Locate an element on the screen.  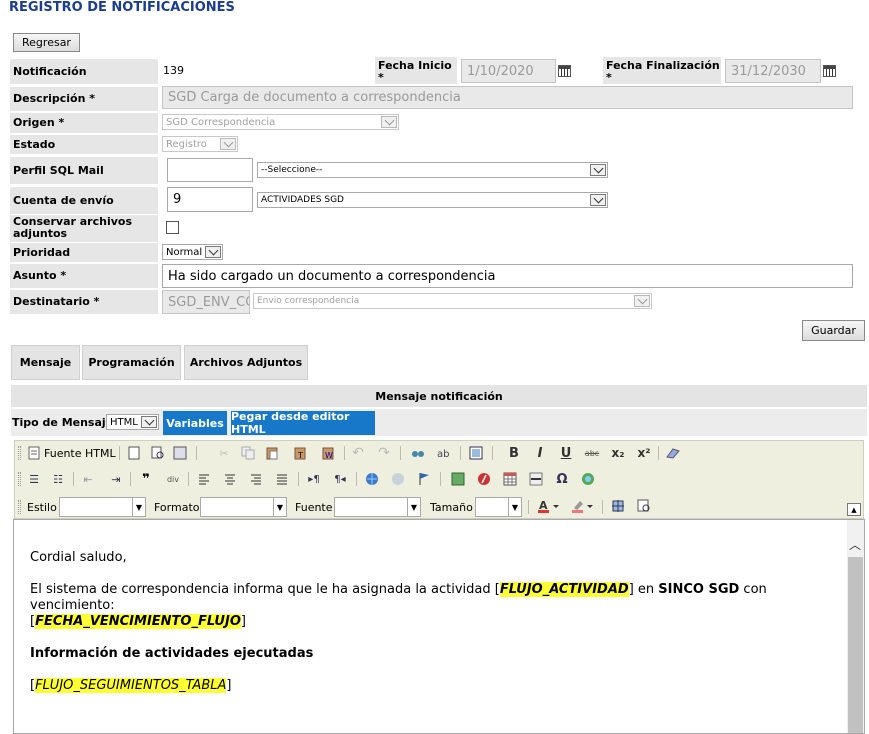
paste-html-button: Pegar desde editor HTML is located at coordinates (303, 423).